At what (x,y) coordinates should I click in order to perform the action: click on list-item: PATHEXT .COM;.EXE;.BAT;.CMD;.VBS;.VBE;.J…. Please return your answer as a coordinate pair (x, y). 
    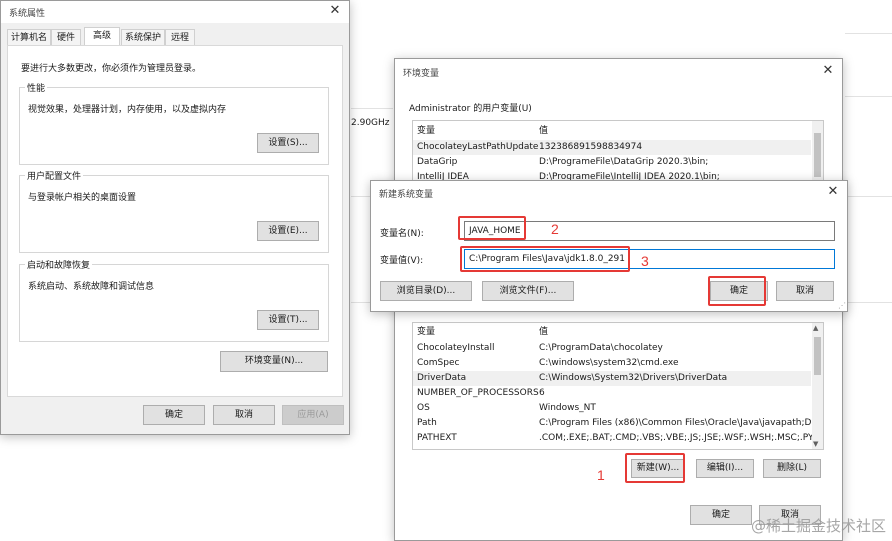
    Looking at the image, I should click on (618, 438).